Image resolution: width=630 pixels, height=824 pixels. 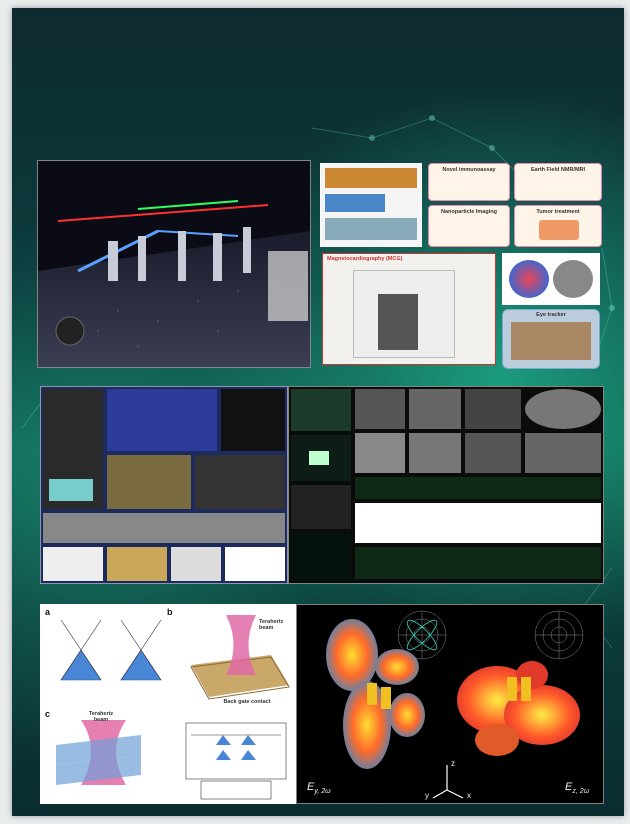 What do you see at coordinates (469, 182) in the screenshot?
I see `immunoassay-tile: Novel immunoassay` at bounding box center [469, 182].